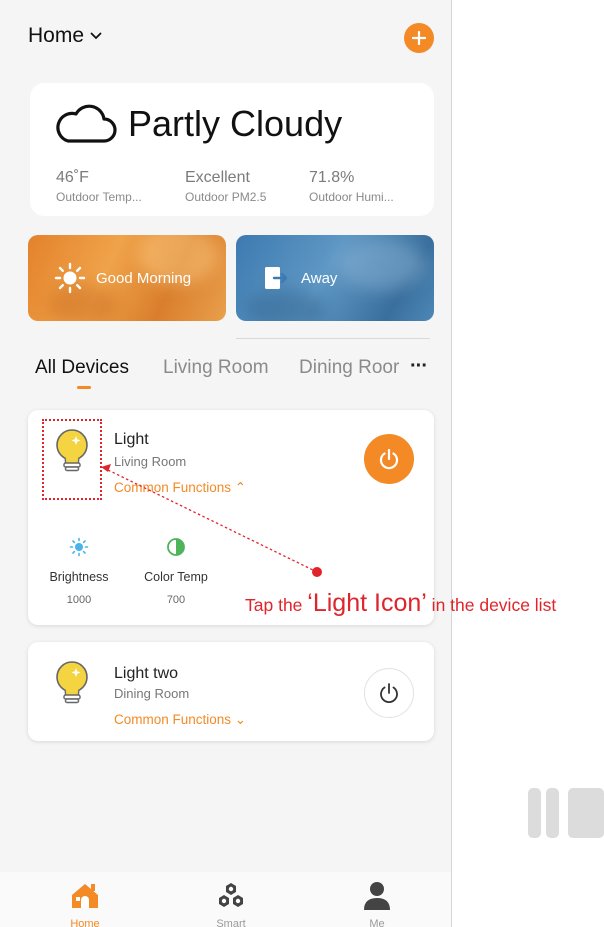  Describe the element at coordinates (566, 813) in the screenshot. I see `pause-icon` at that location.